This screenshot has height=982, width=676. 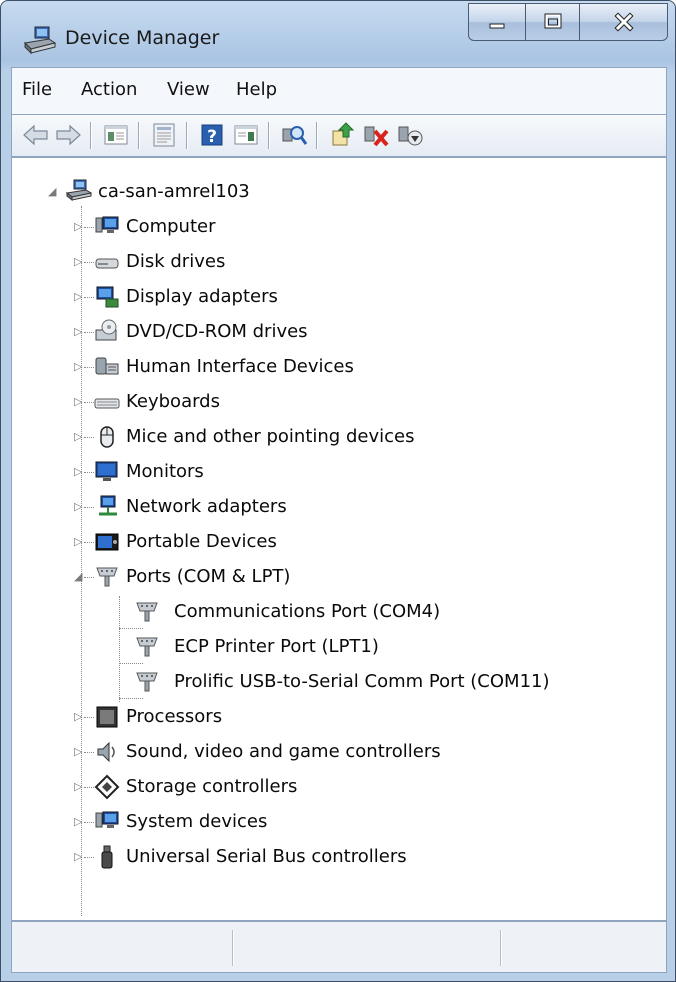 I want to click on maximize-button, so click(x=553, y=22).